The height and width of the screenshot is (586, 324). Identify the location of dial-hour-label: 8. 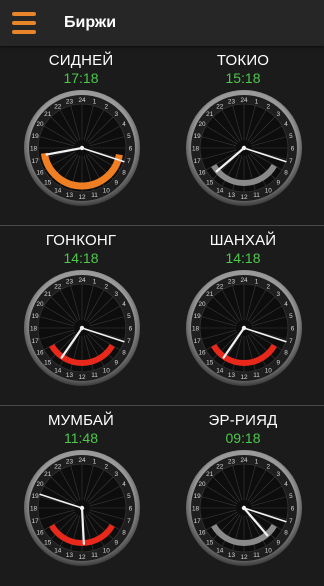
(124, 353).